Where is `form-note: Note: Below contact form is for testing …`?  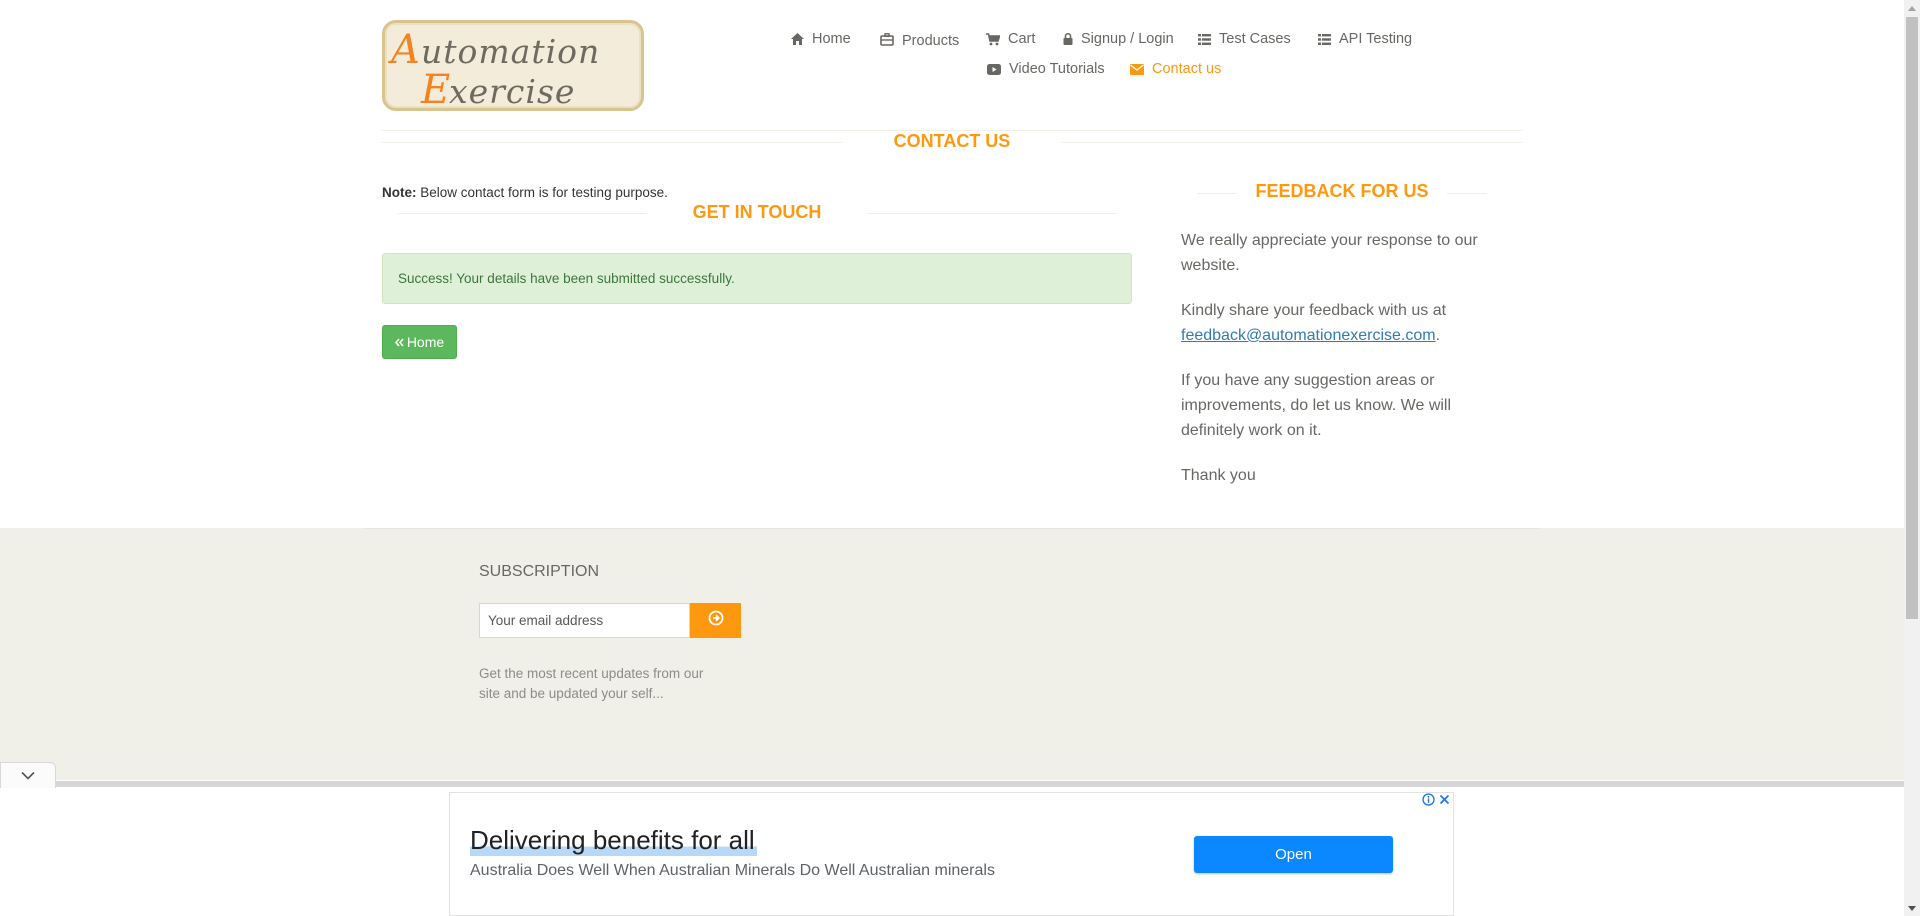 form-note: Note: Below contact form is for testing … is located at coordinates (525, 192).